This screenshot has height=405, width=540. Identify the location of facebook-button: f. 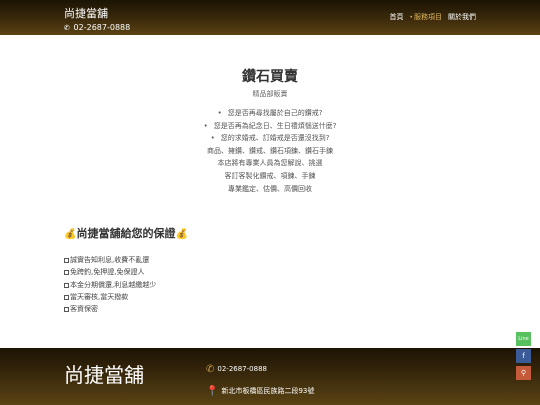
(523, 356).